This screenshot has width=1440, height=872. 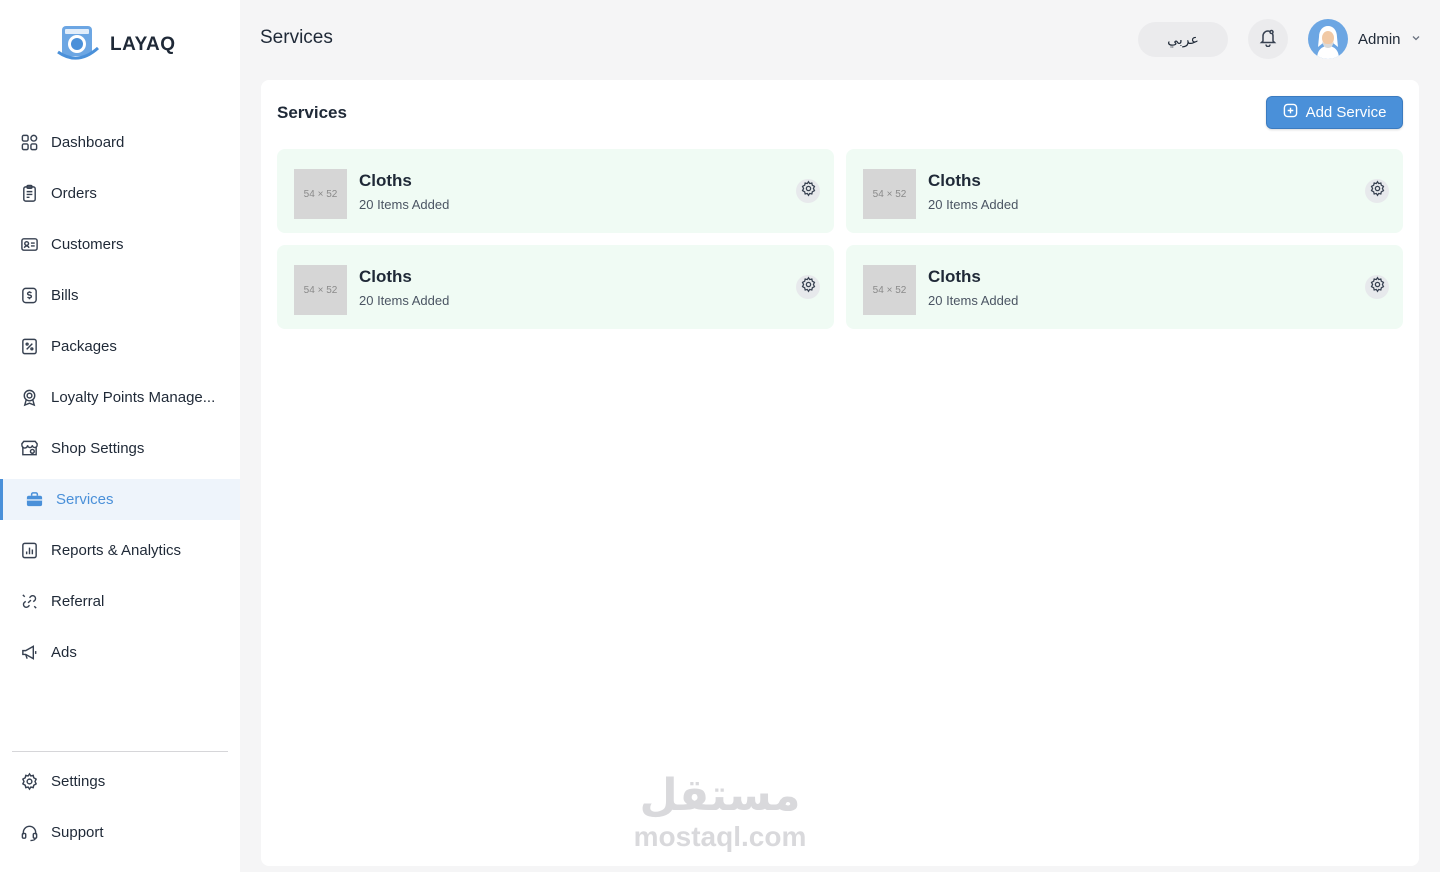 I want to click on report-chart-icon, so click(x=29, y=550).